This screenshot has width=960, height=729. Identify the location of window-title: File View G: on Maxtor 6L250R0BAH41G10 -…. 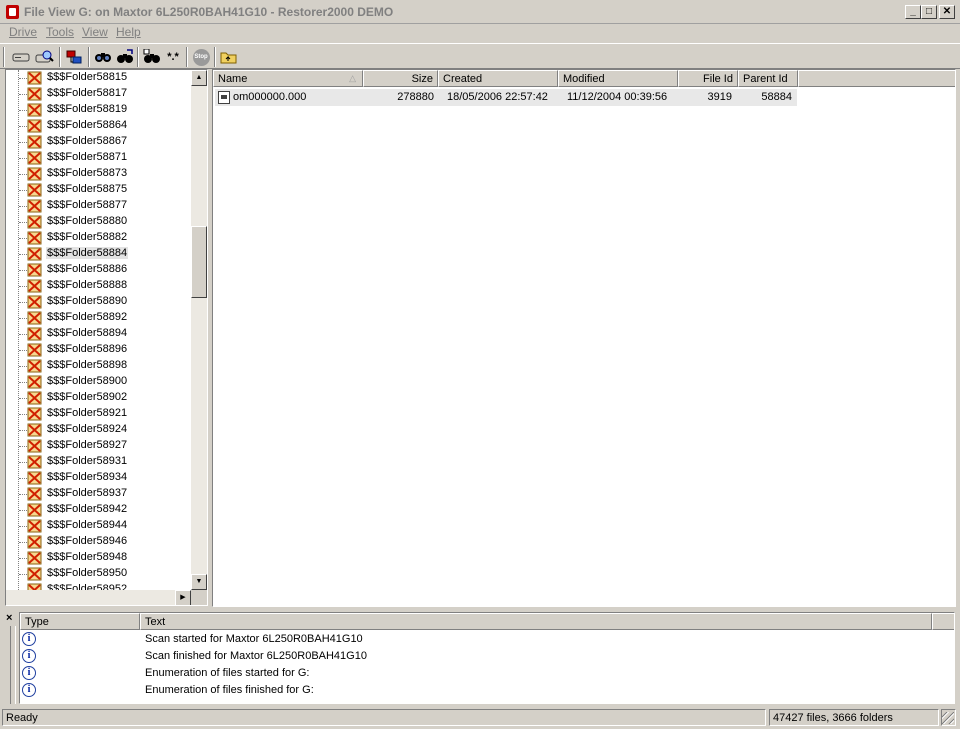
(209, 12).